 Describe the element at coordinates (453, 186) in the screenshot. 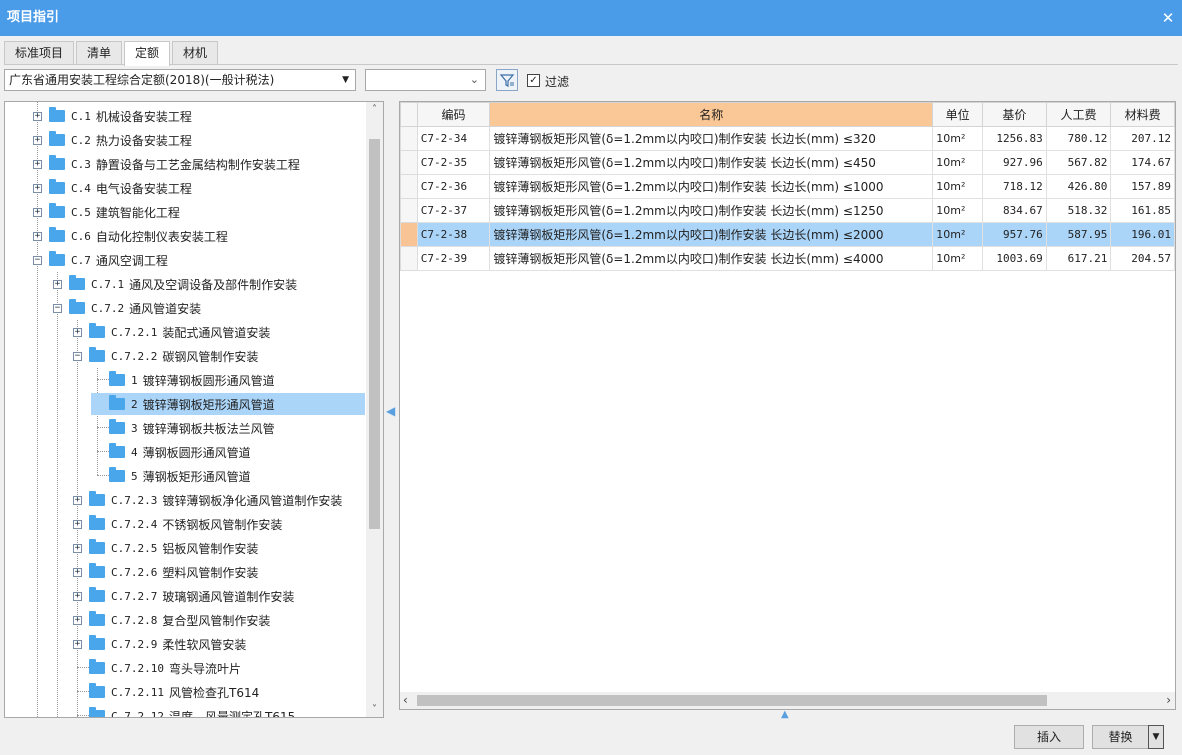

I see `grid-cell-code: C7-2-36` at that location.